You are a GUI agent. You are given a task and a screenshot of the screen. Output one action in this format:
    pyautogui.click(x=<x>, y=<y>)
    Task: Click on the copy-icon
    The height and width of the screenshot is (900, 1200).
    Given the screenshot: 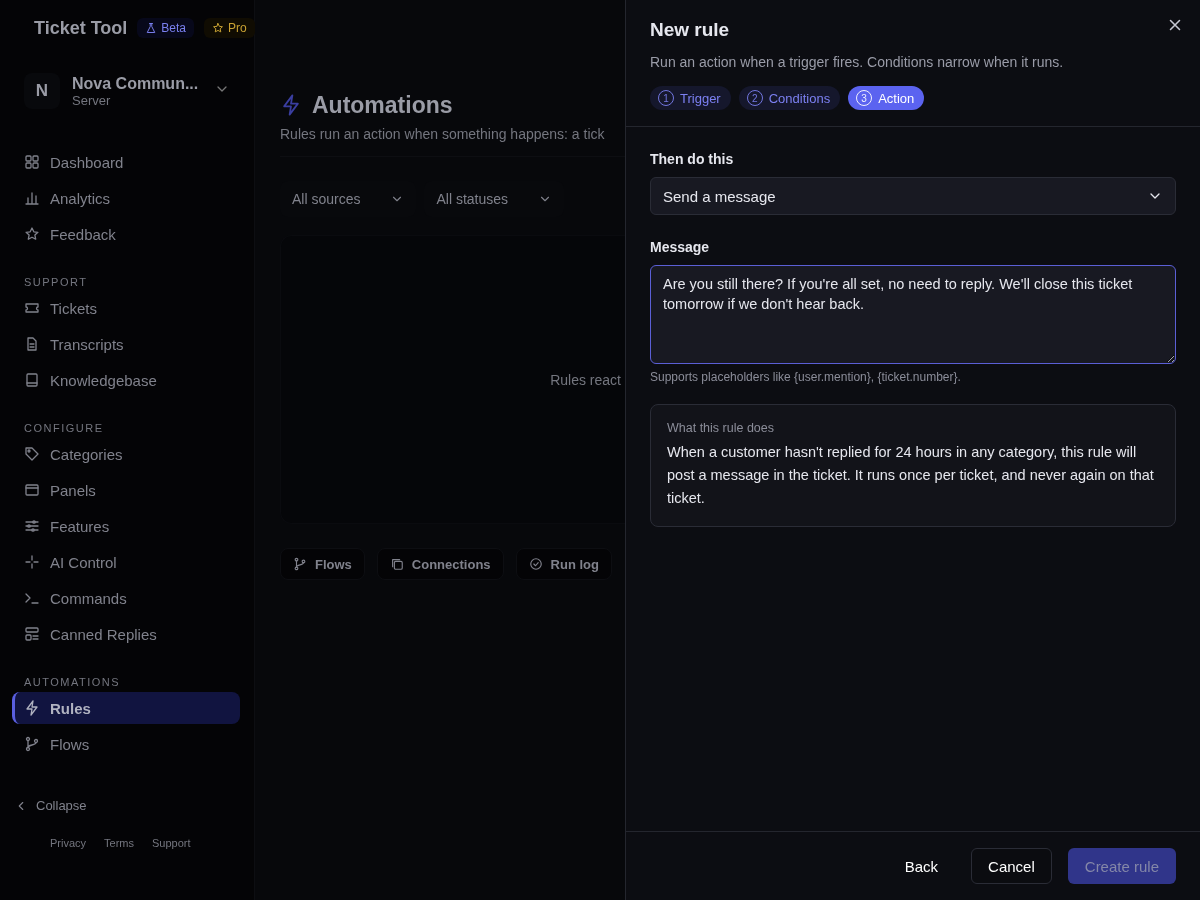 What is the action you would take?
    pyautogui.click(x=396, y=564)
    